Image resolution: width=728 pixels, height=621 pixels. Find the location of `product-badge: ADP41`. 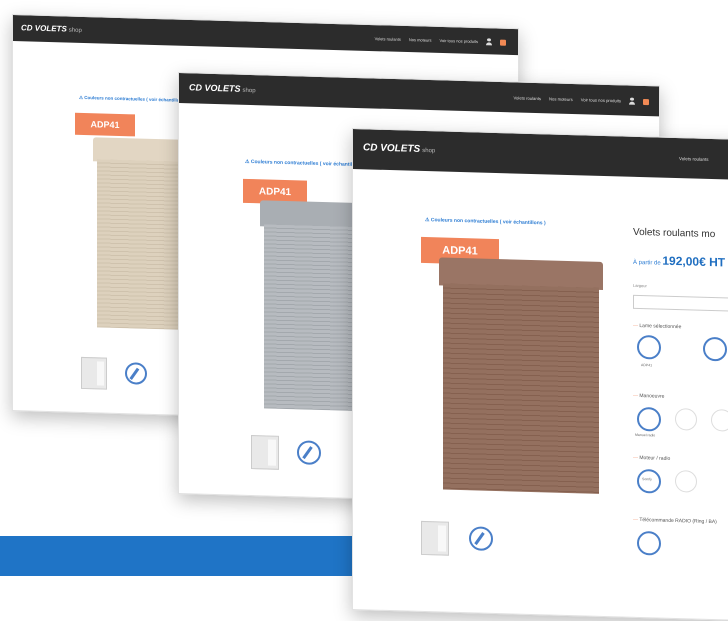

product-badge: ADP41 is located at coordinates (105, 124).